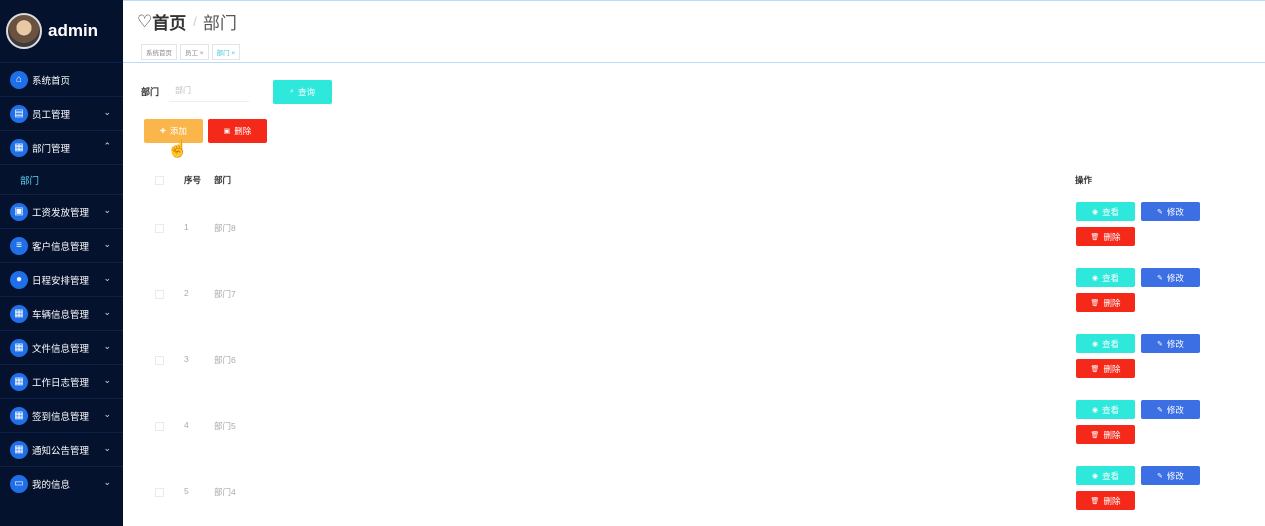  What do you see at coordinates (61, 449) in the screenshot?
I see `sidebar-item: ▦ 通知公告管理 ⌄` at bounding box center [61, 449].